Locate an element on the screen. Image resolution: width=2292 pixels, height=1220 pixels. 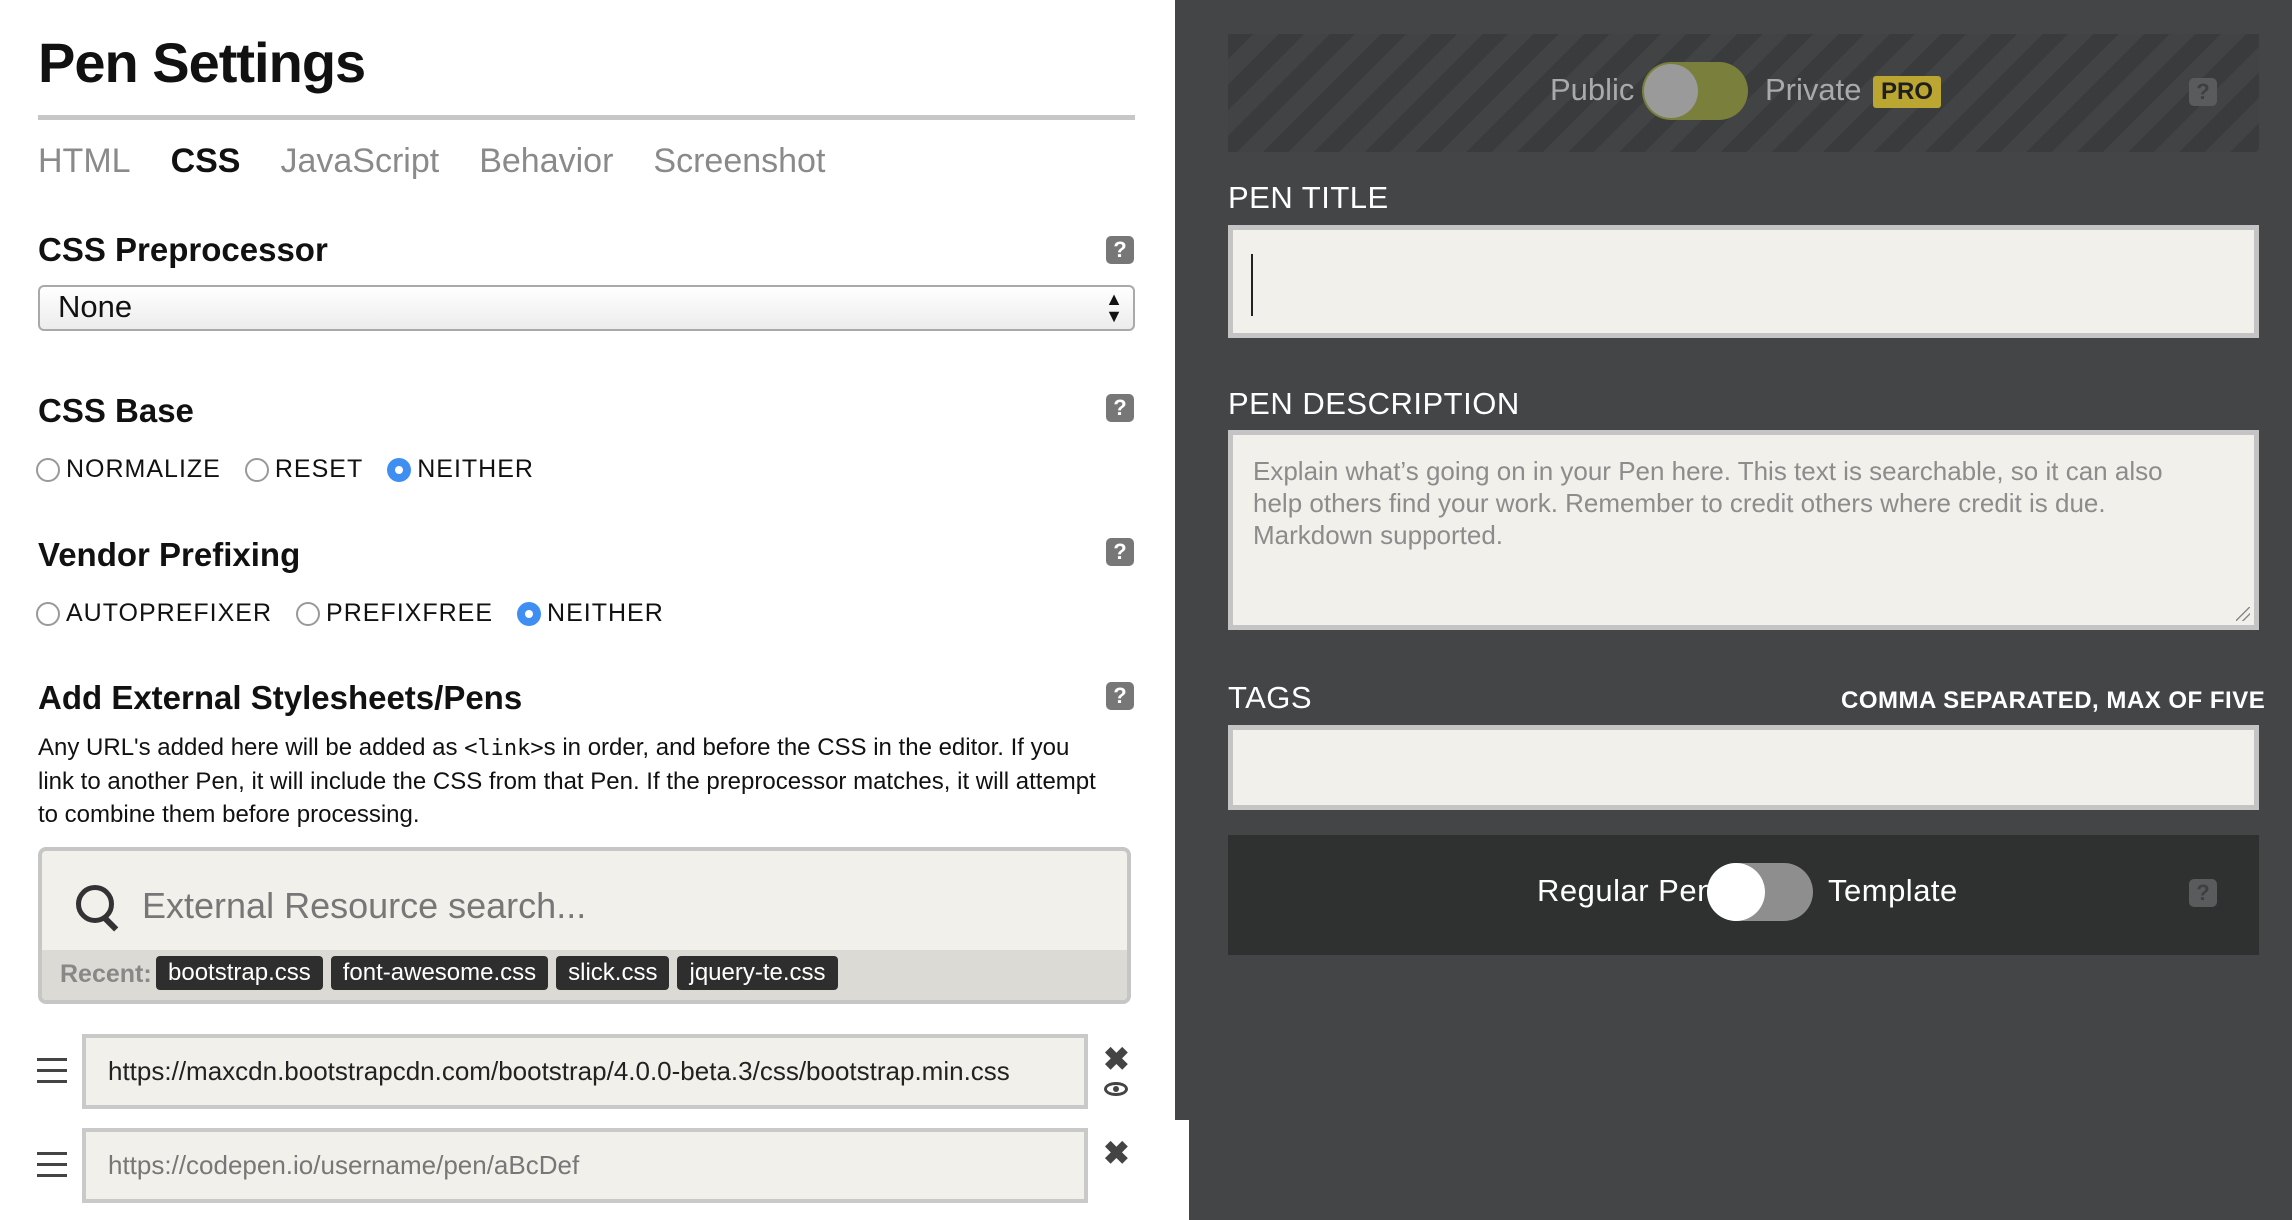
radio-label: AUTOPREFIXER is located at coordinates (169, 613).